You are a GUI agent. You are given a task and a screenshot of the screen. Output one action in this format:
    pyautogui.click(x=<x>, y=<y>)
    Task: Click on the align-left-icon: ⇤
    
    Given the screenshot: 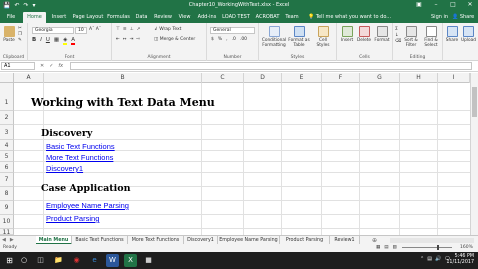 What is the action you would take?
    pyautogui.click(x=118, y=39)
    